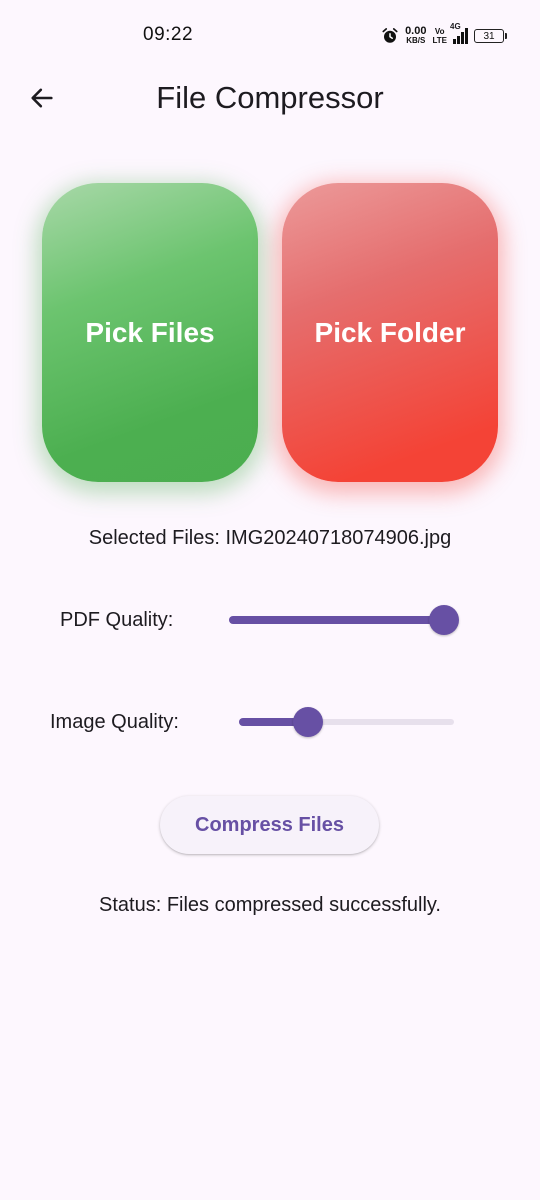 The height and width of the screenshot is (1200, 540). Describe the element at coordinates (416, 40) in the screenshot. I see `network-speed-unit: KB/S` at that location.